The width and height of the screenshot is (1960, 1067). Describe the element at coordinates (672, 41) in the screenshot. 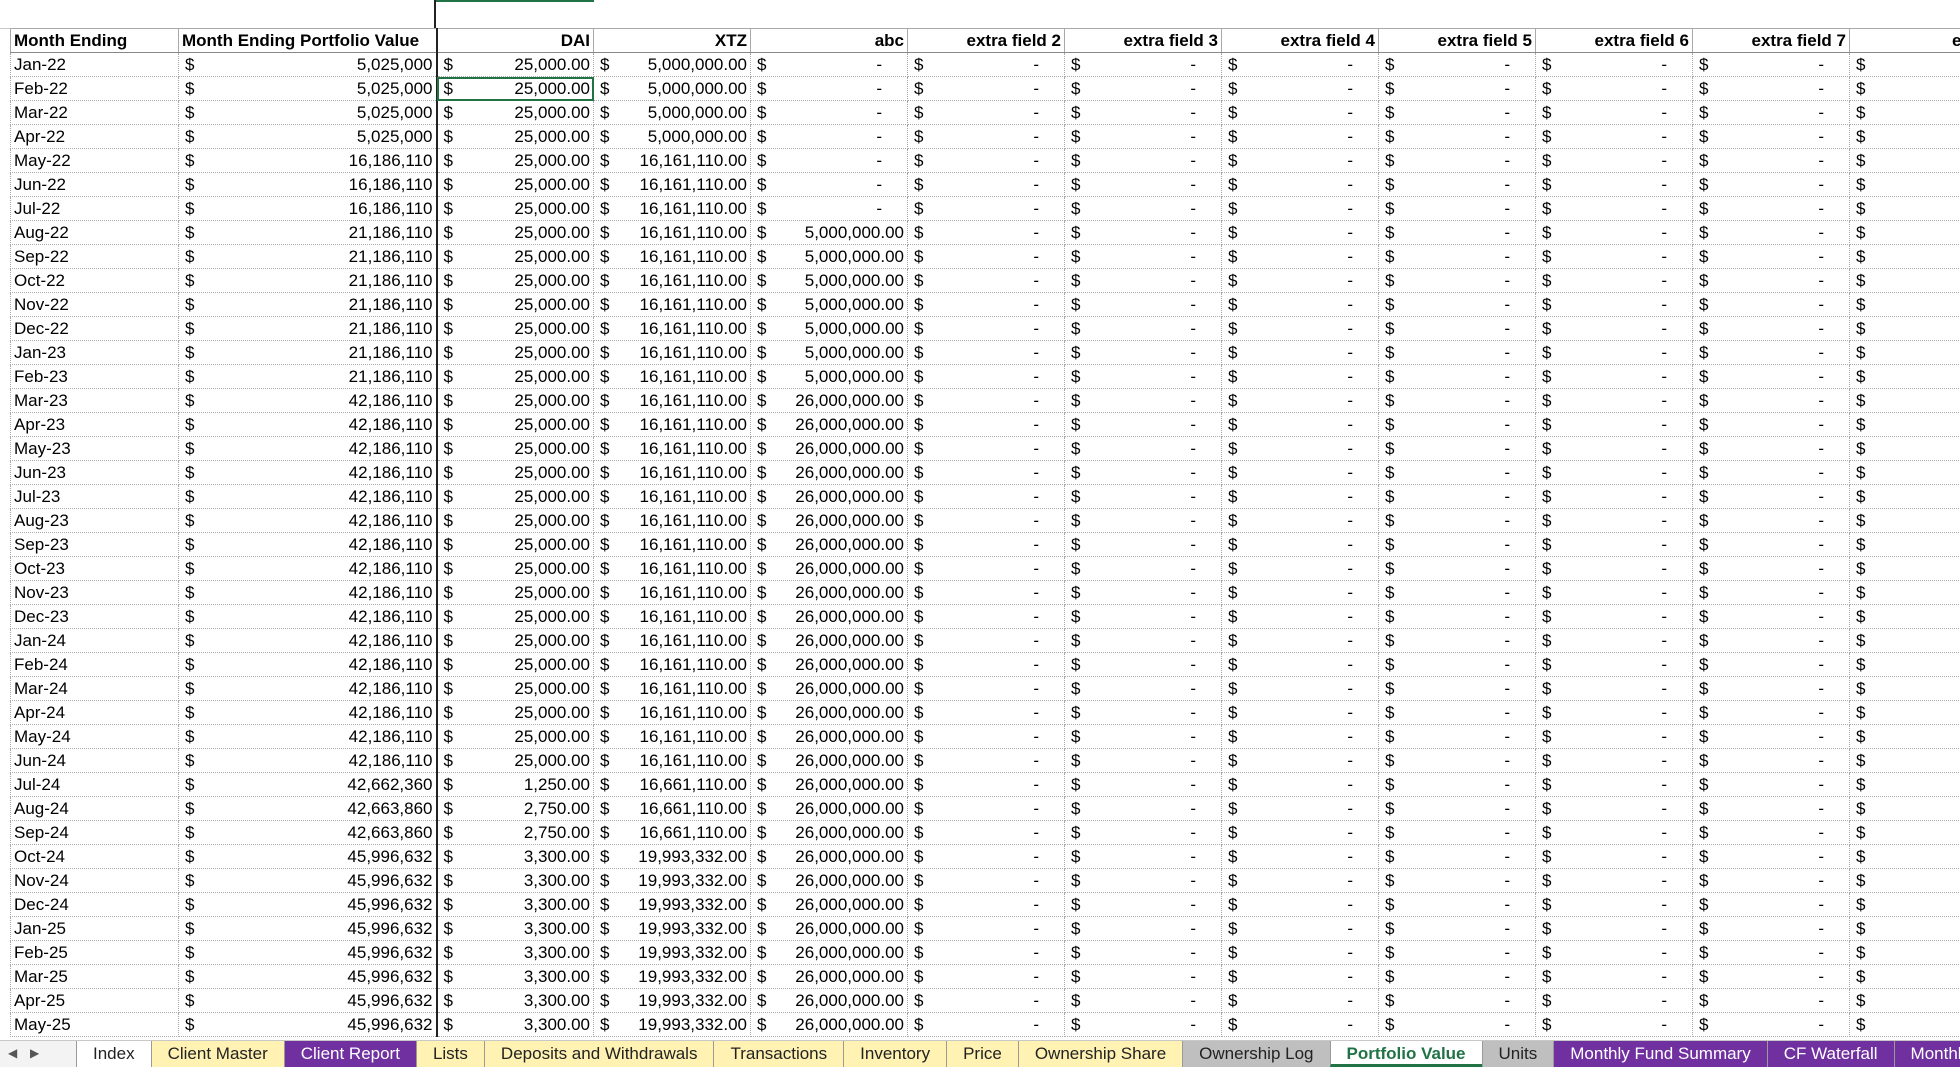

I see `column-header: XTZ` at that location.